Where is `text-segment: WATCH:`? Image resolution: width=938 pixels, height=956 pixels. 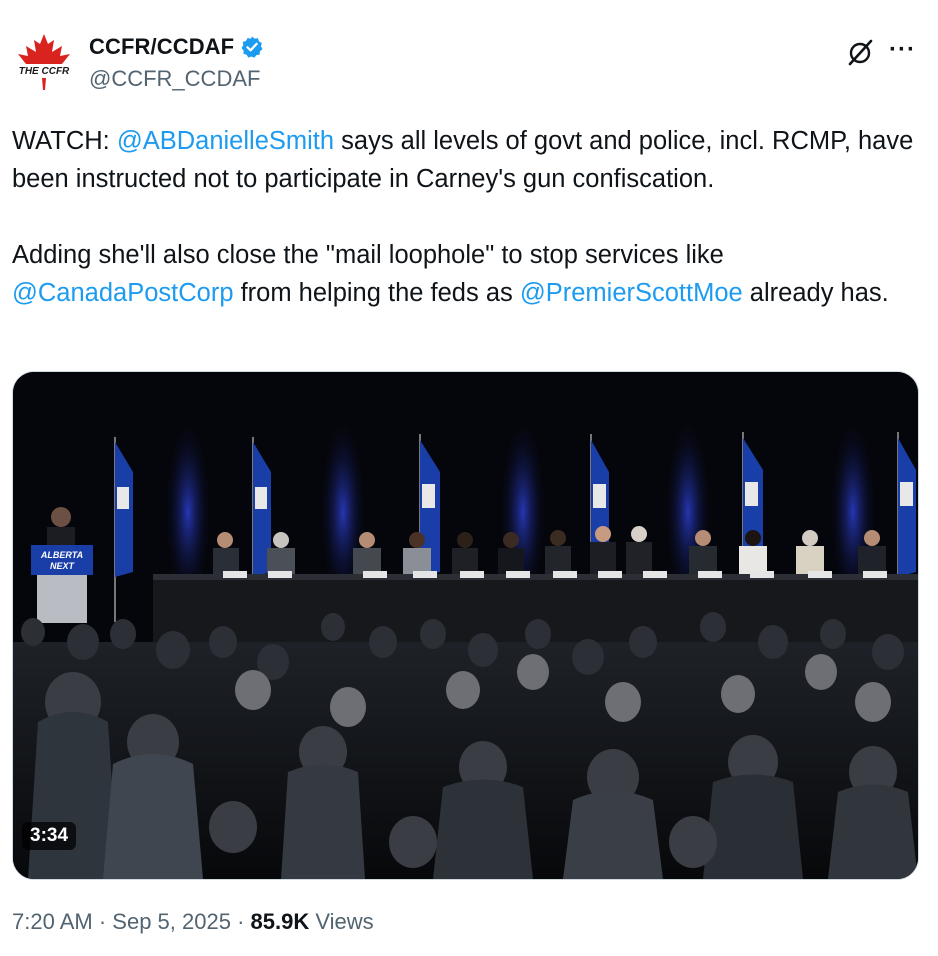
text-segment: WATCH: is located at coordinates (64, 141).